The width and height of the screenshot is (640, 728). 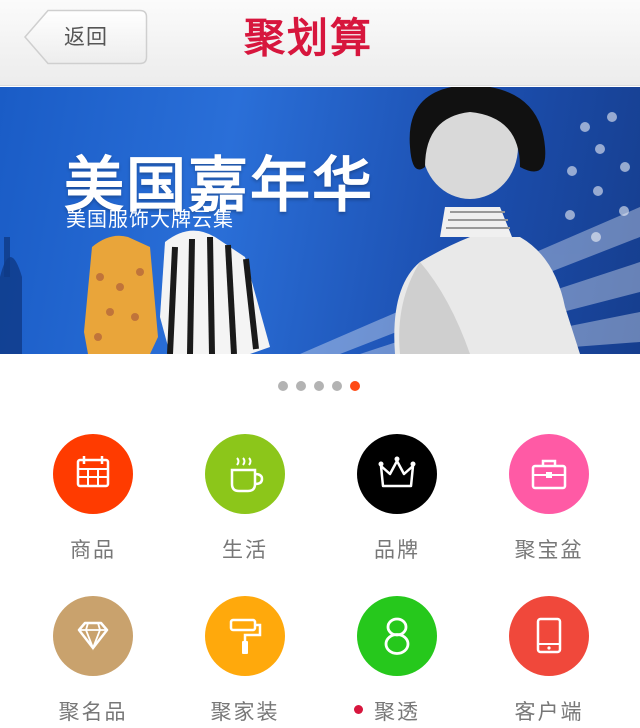 I want to click on calendar-icon, so click(x=93, y=472).